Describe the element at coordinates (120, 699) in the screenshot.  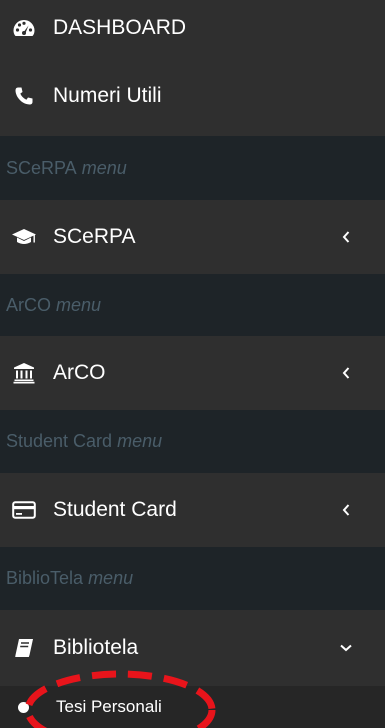
I see `highlight-ellipse` at that location.